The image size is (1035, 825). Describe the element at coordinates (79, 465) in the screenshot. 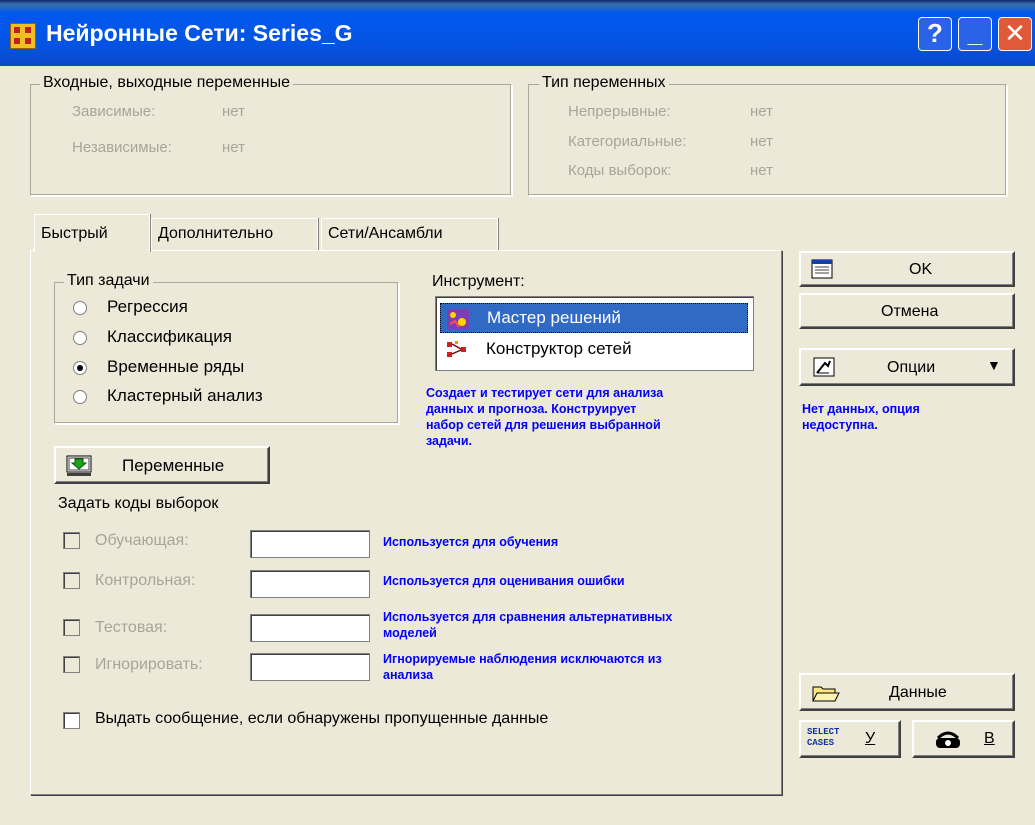

I see `variables-icon` at that location.